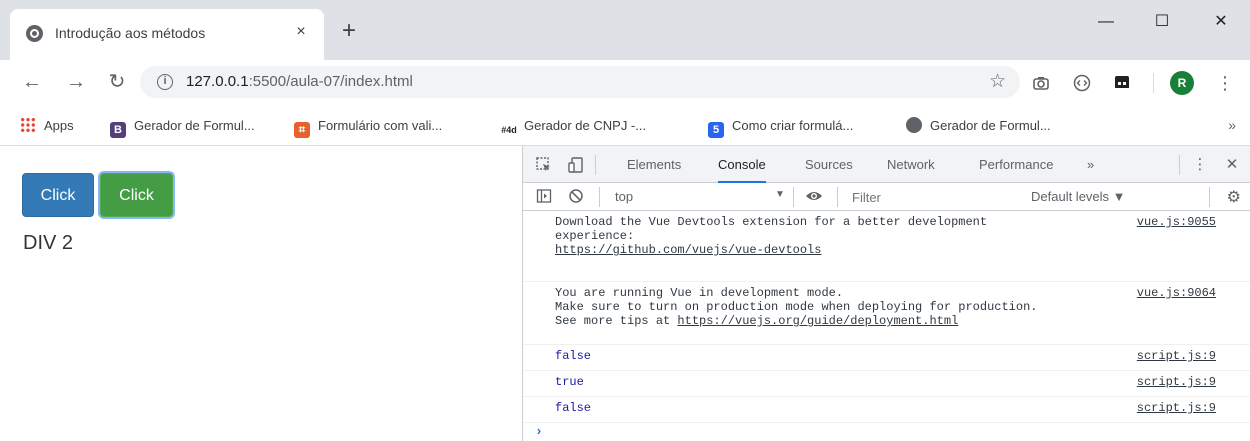 The width and height of the screenshot is (1250, 441). What do you see at coordinates (301, 32) in the screenshot?
I see `close-tab-icon: ×` at bounding box center [301, 32].